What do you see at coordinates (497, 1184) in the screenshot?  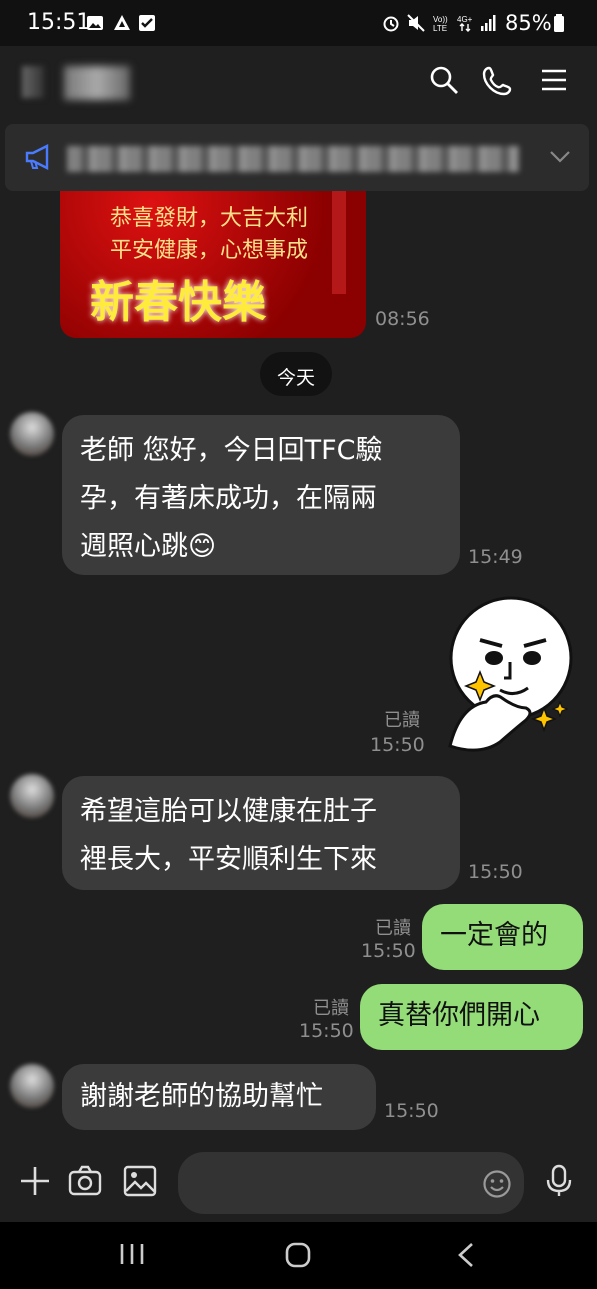 I see `emoji-icon` at bounding box center [497, 1184].